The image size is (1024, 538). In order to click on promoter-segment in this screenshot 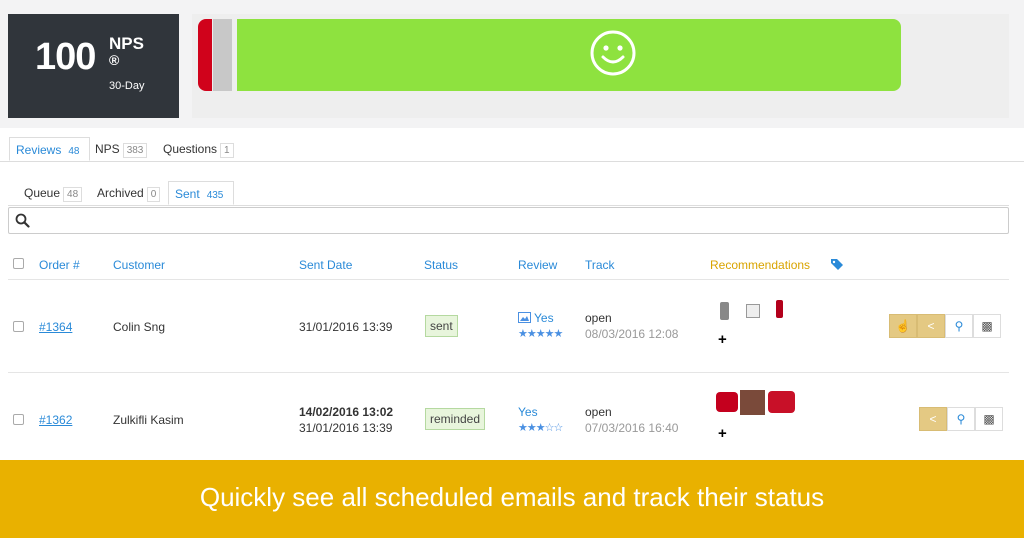, I will do `click(569, 55)`.